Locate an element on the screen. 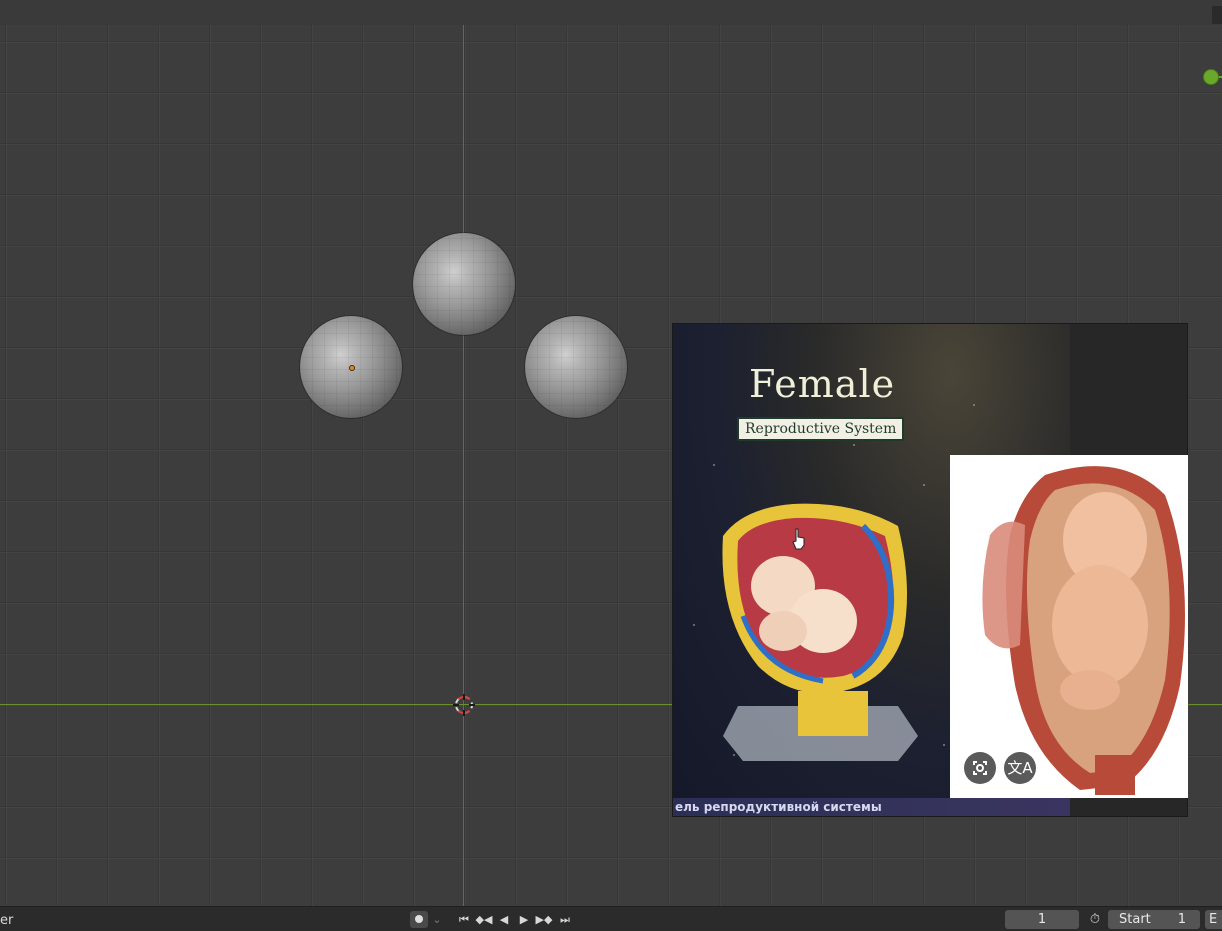 The height and width of the screenshot is (931, 1222). google-lens-icon is located at coordinates (980, 768).